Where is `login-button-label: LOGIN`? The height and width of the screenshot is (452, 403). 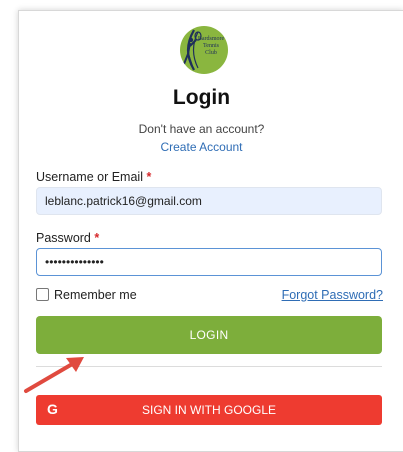
login-button-label: LOGIN is located at coordinates (209, 335).